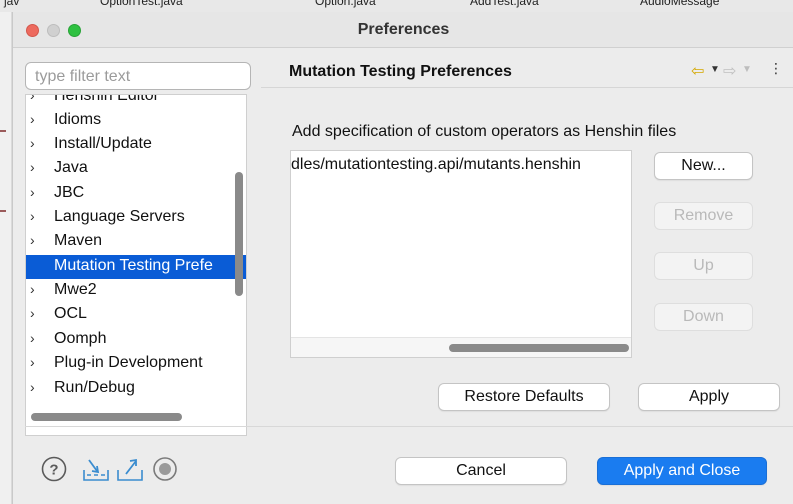  Describe the element at coordinates (747, 69) in the screenshot. I see `forward-dropdown-icon: ▼` at that location.